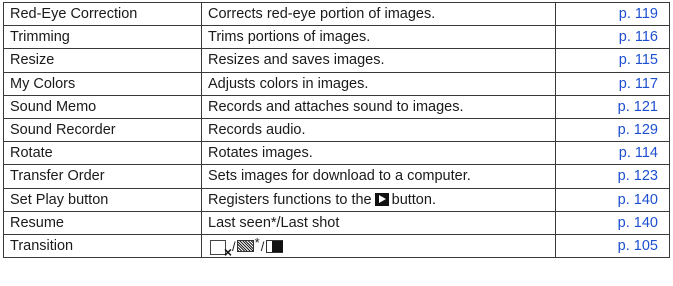 This screenshot has width=673, height=286. I want to click on description-text: button., so click(413, 199).